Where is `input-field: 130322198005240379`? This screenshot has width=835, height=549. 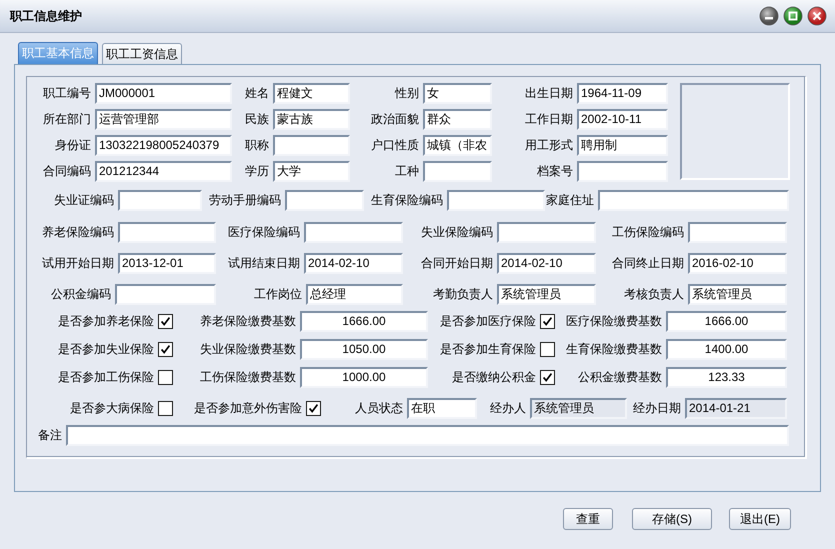
input-field: 130322198005240379 is located at coordinates (163, 145).